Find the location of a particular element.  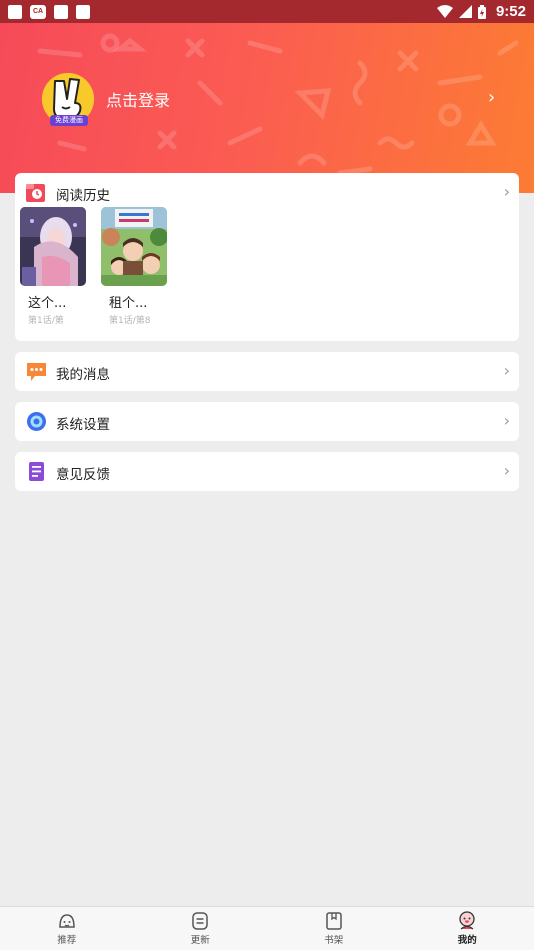

history-book: 租个... 第1话/第8 is located at coordinates (134, 266).